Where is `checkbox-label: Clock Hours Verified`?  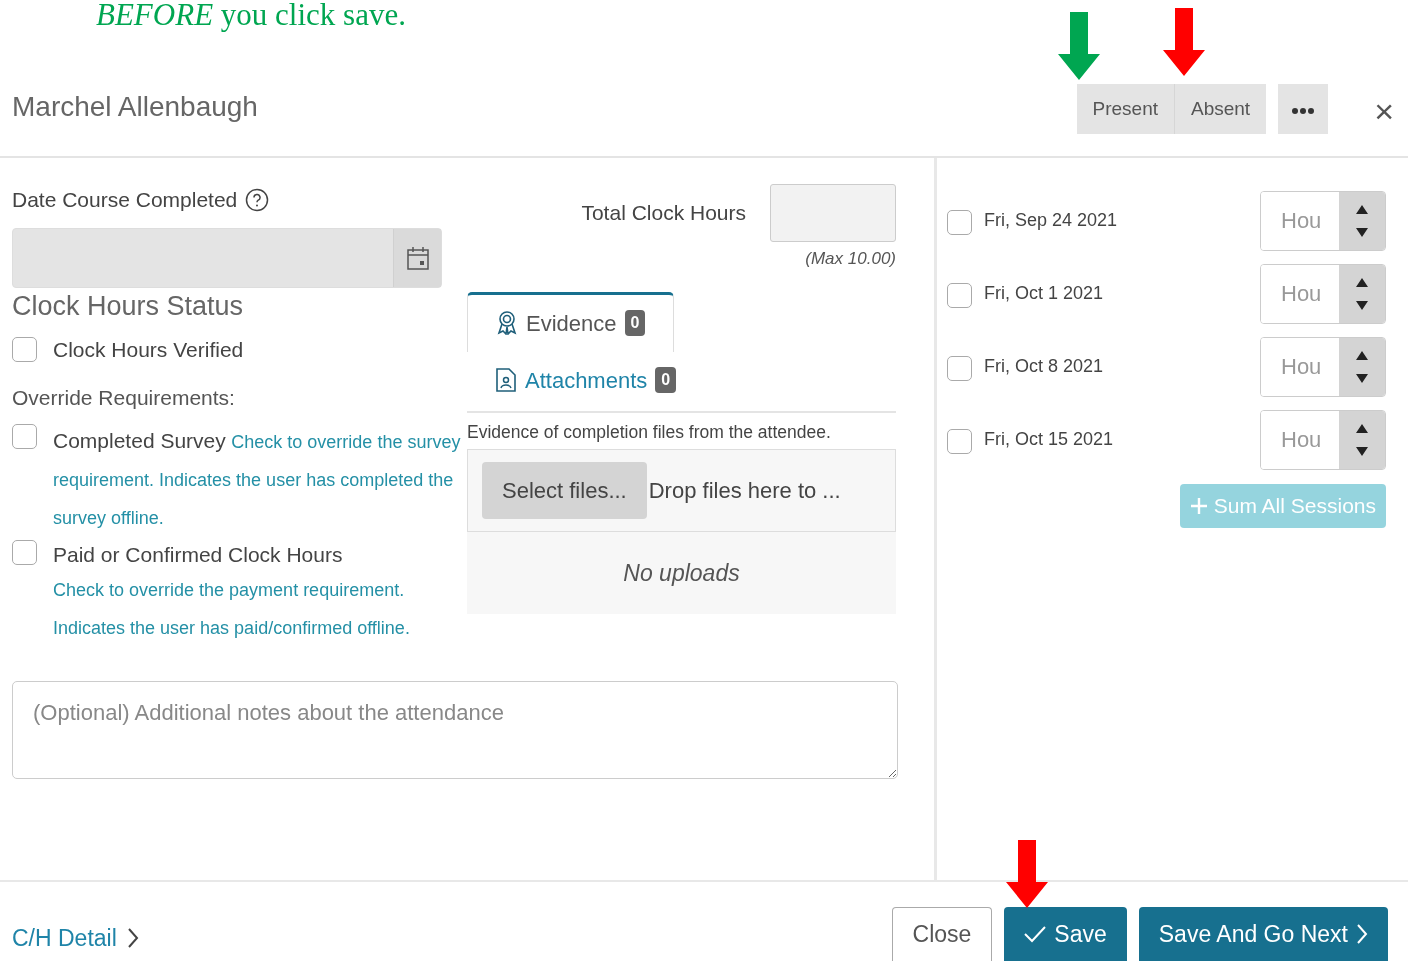 checkbox-label: Clock Hours Verified is located at coordinates (148, 350).